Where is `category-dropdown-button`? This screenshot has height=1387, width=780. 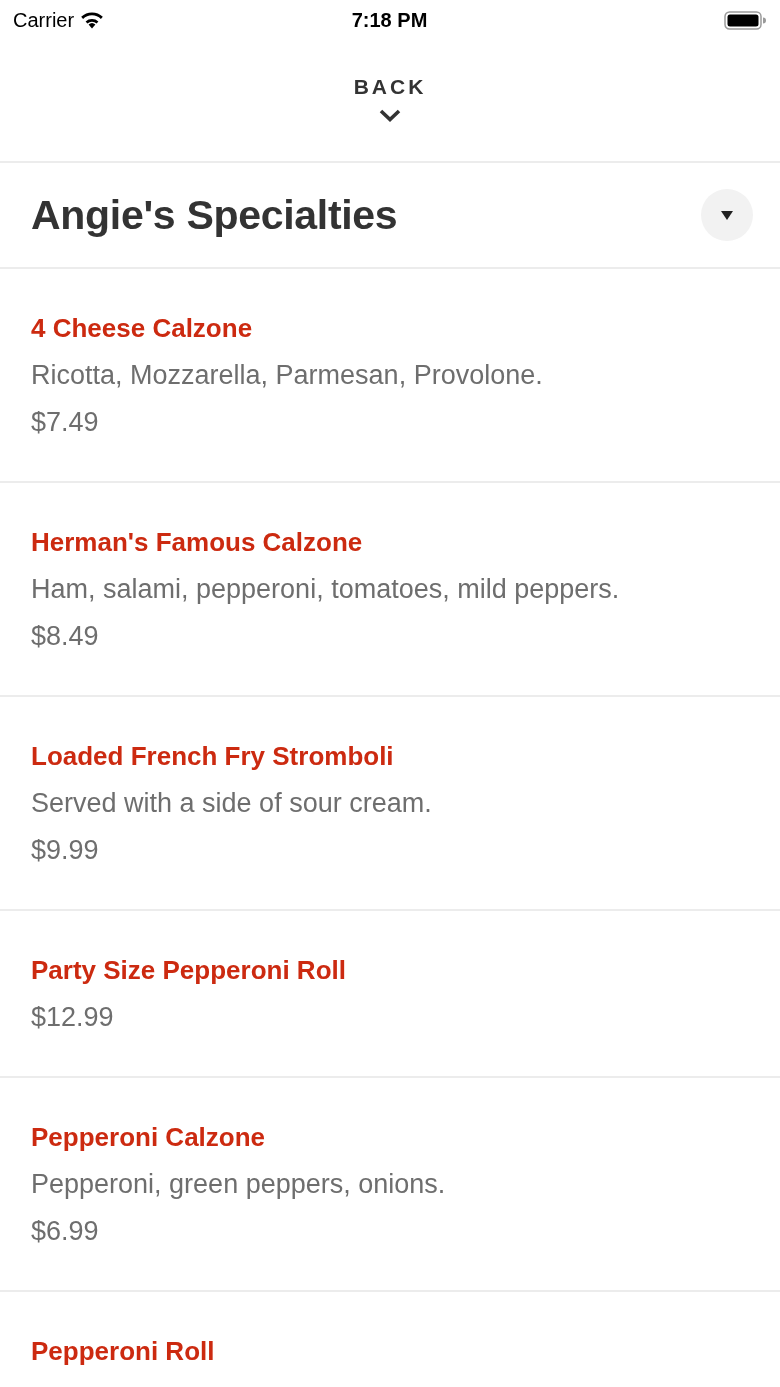 category-dropdown-button is located at coordinates (727, 215).